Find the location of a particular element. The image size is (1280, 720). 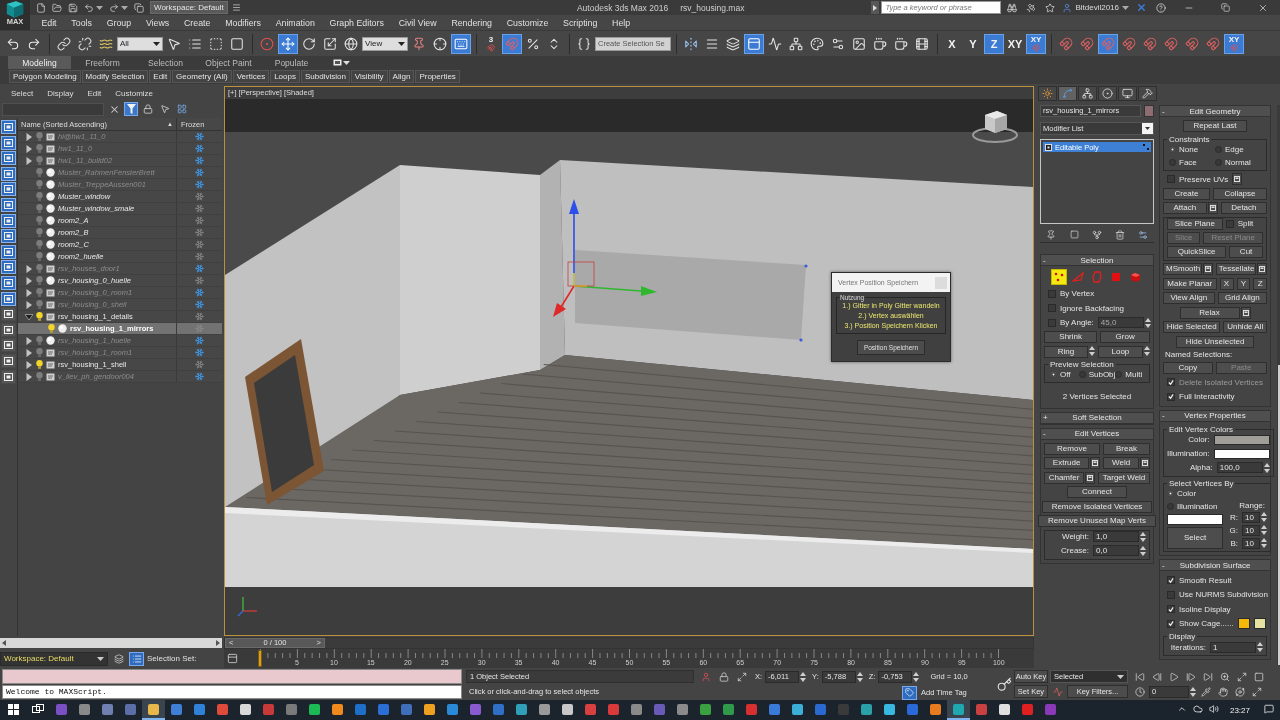

panel-button: X is located at coordinates (1226, 283).